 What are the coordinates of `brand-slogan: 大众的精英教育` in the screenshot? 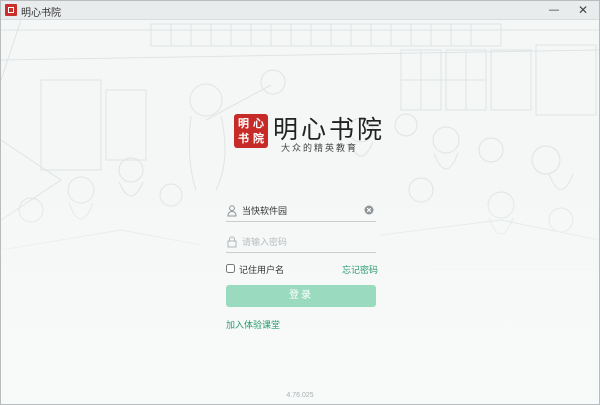 It's located at (320, 149).